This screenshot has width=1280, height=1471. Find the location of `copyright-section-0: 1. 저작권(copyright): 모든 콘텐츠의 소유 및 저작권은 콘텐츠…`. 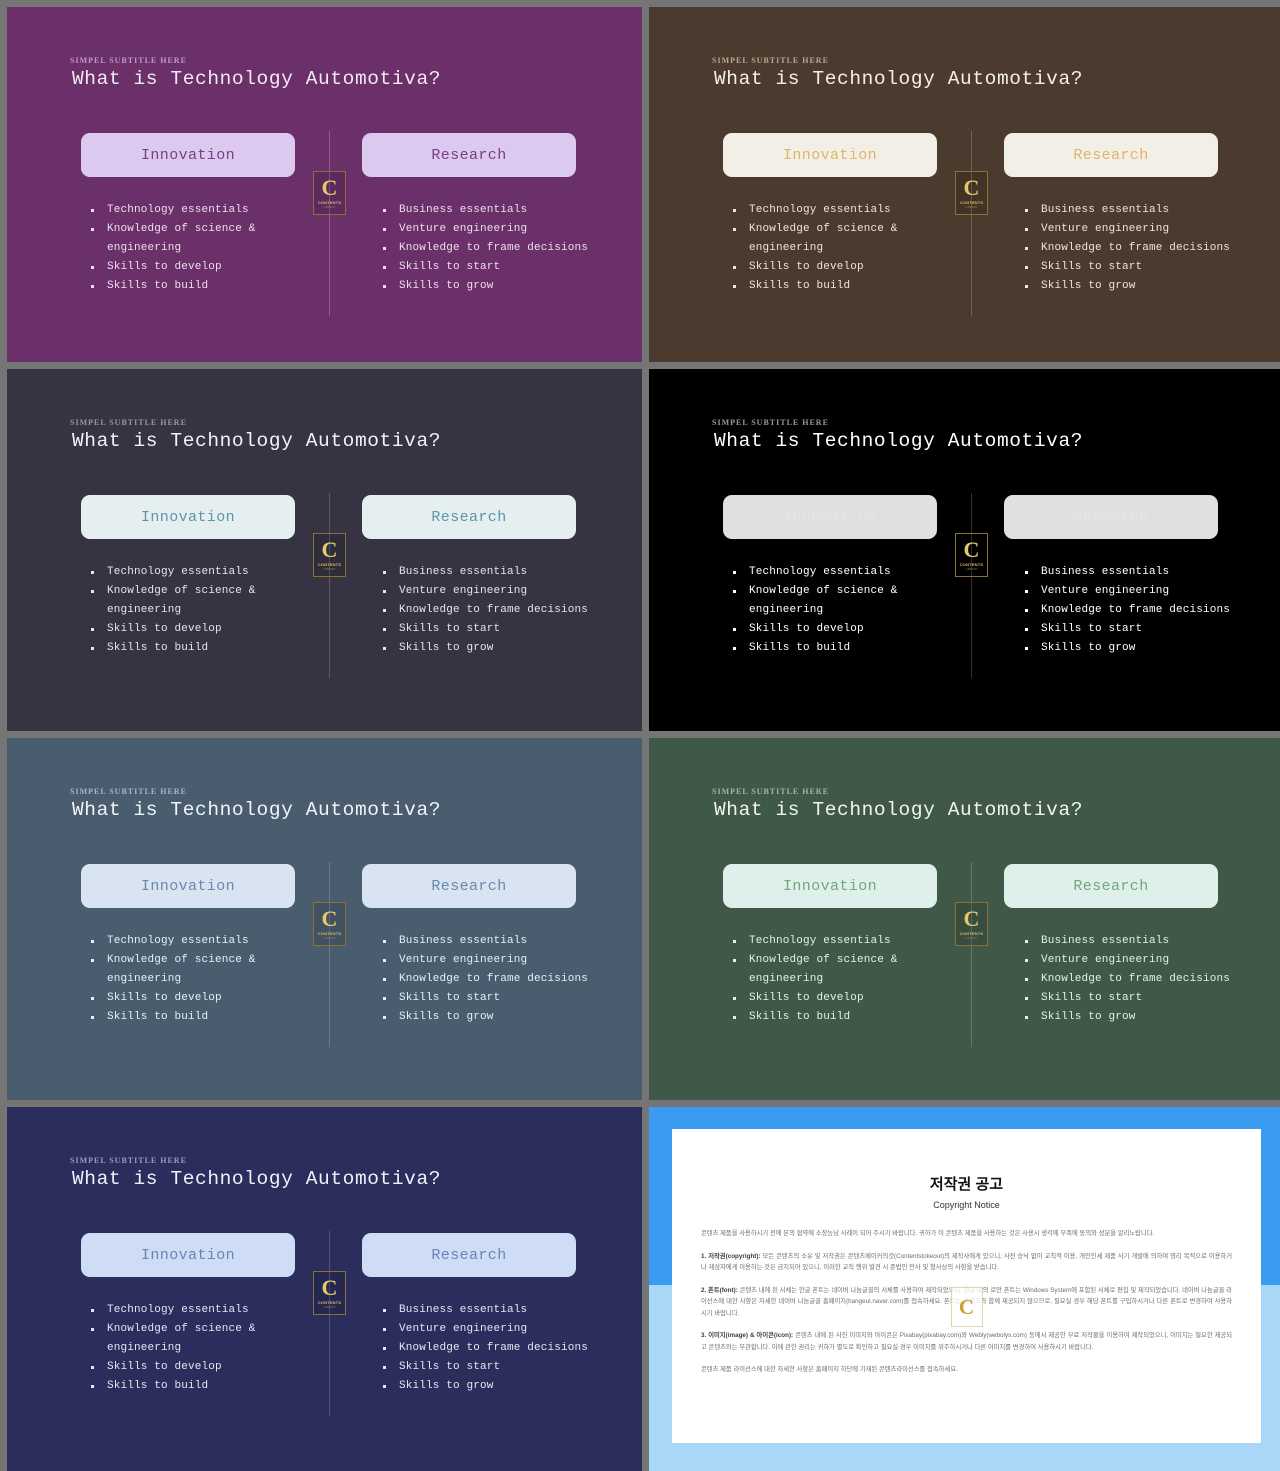

copyright-section-0: 1. 저작권(copyright): 모든 콘텐츠의 소유 및 저작권은 콘텐츠… is located at coordinates (966, 1262).